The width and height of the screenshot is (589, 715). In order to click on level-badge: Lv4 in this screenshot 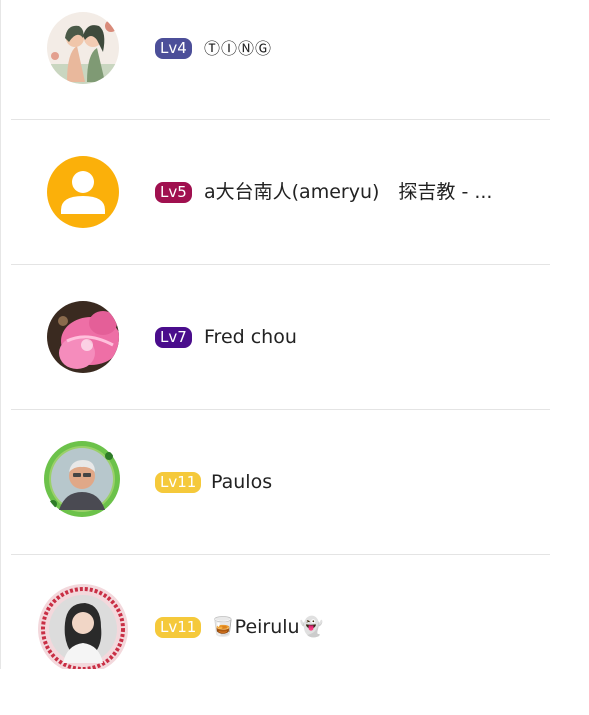, I will do `click(173, 48)`.